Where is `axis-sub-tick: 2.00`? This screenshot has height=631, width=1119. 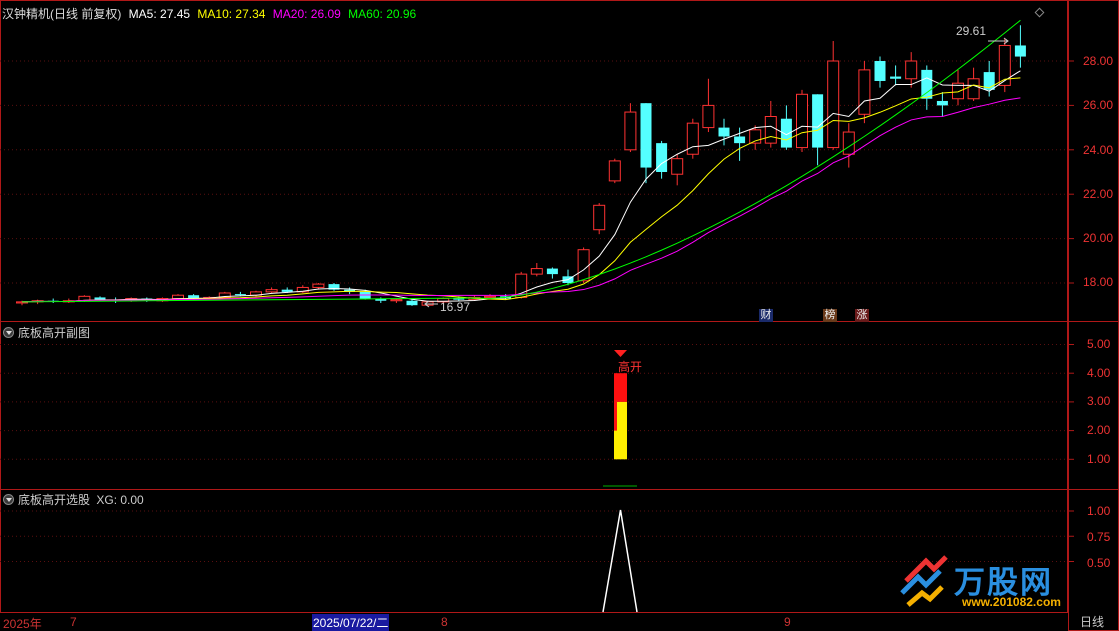 axis-sub-tick: 2.00 is located at coordinates (1099, 430).